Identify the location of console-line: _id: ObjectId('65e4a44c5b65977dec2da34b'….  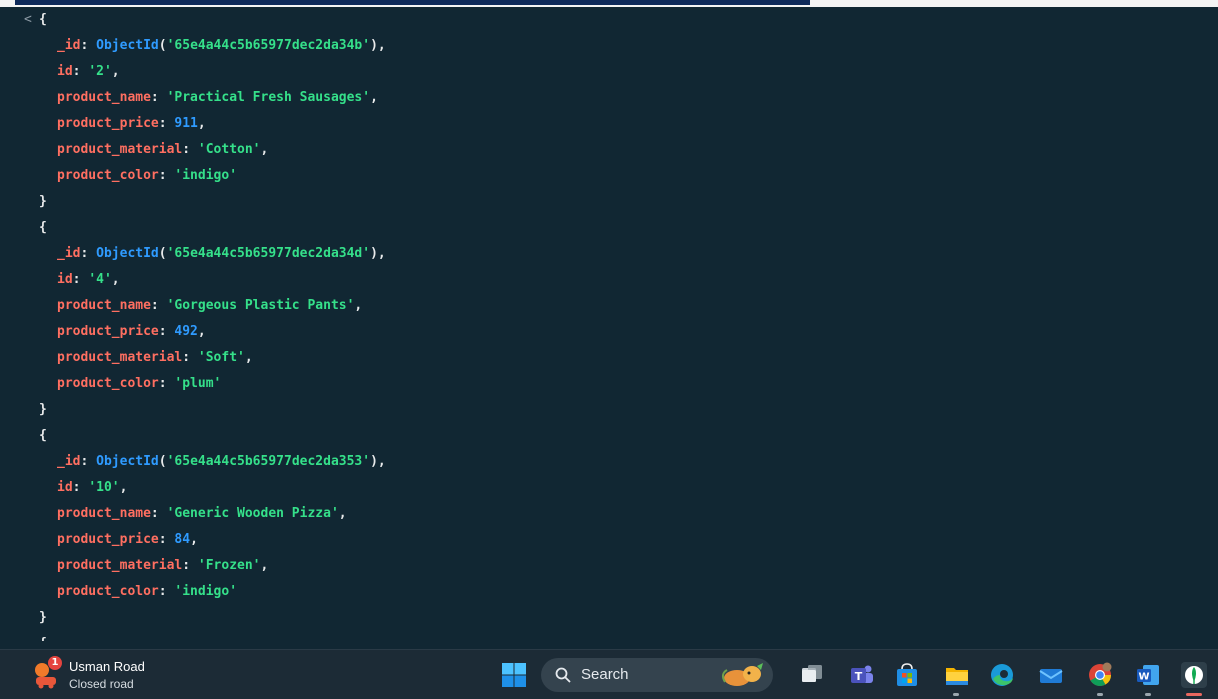
(221, 46).